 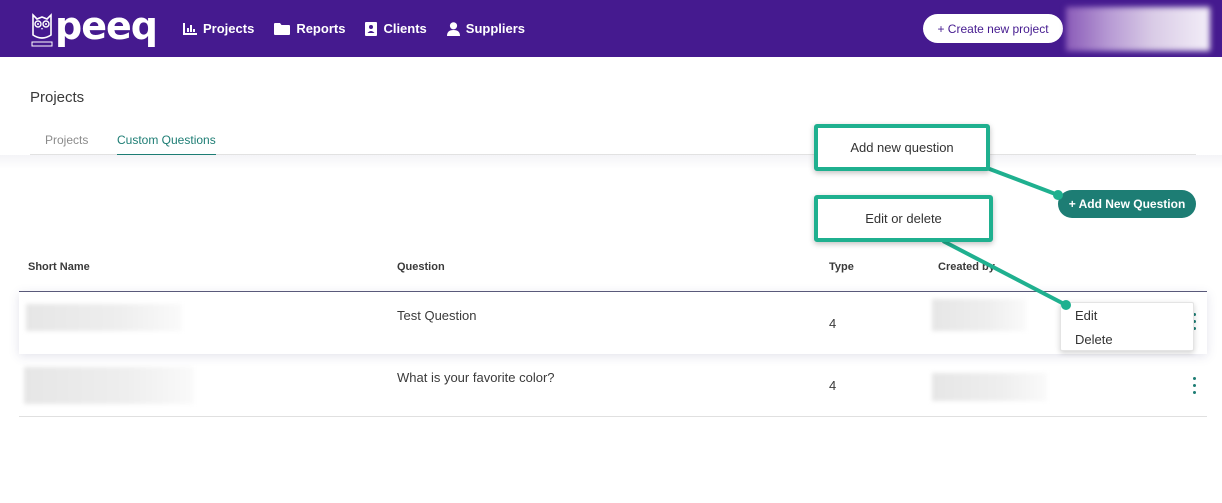 I want to click on question-cell: What is your favorite color?, so click(x=476, y=377).